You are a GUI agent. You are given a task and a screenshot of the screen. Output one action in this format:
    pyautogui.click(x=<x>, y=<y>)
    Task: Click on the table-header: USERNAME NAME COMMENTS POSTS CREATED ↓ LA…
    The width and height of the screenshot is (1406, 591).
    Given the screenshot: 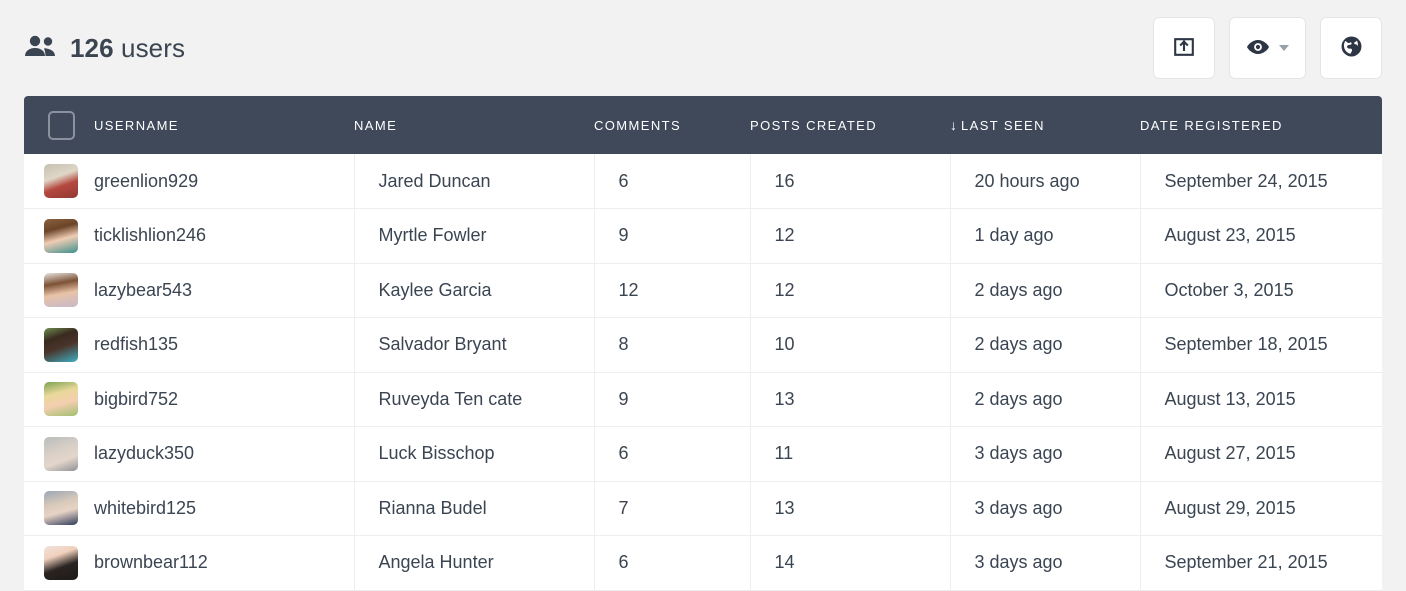 What is the action you would take?
    pyautogui.click(x=703, y=125)
    